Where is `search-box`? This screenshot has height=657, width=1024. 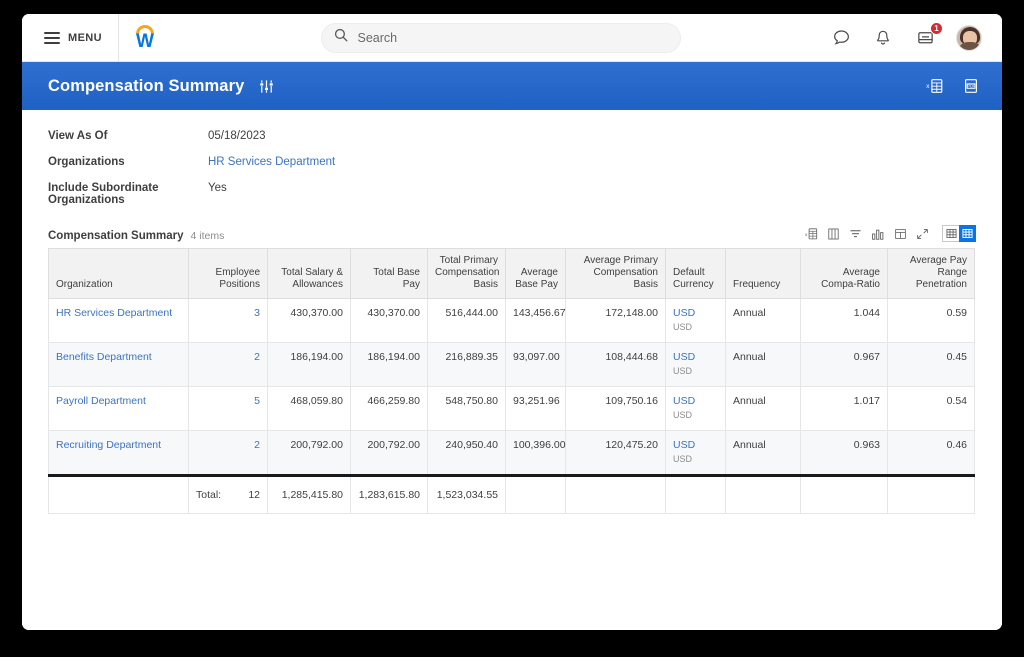 search-box is located at coordinates (500, 37).